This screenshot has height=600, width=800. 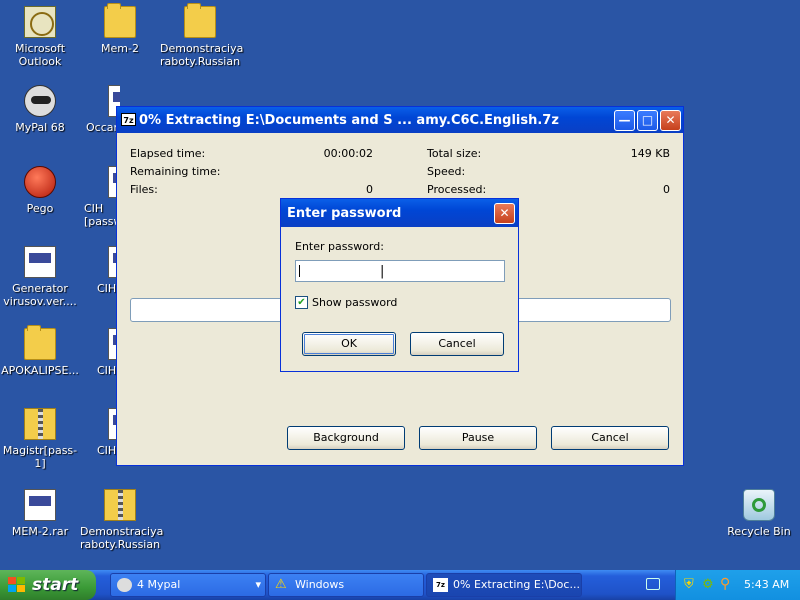 I want to click on taskbar-item-mypal: 4 Mypal ▾, so click(x=188, y=585).